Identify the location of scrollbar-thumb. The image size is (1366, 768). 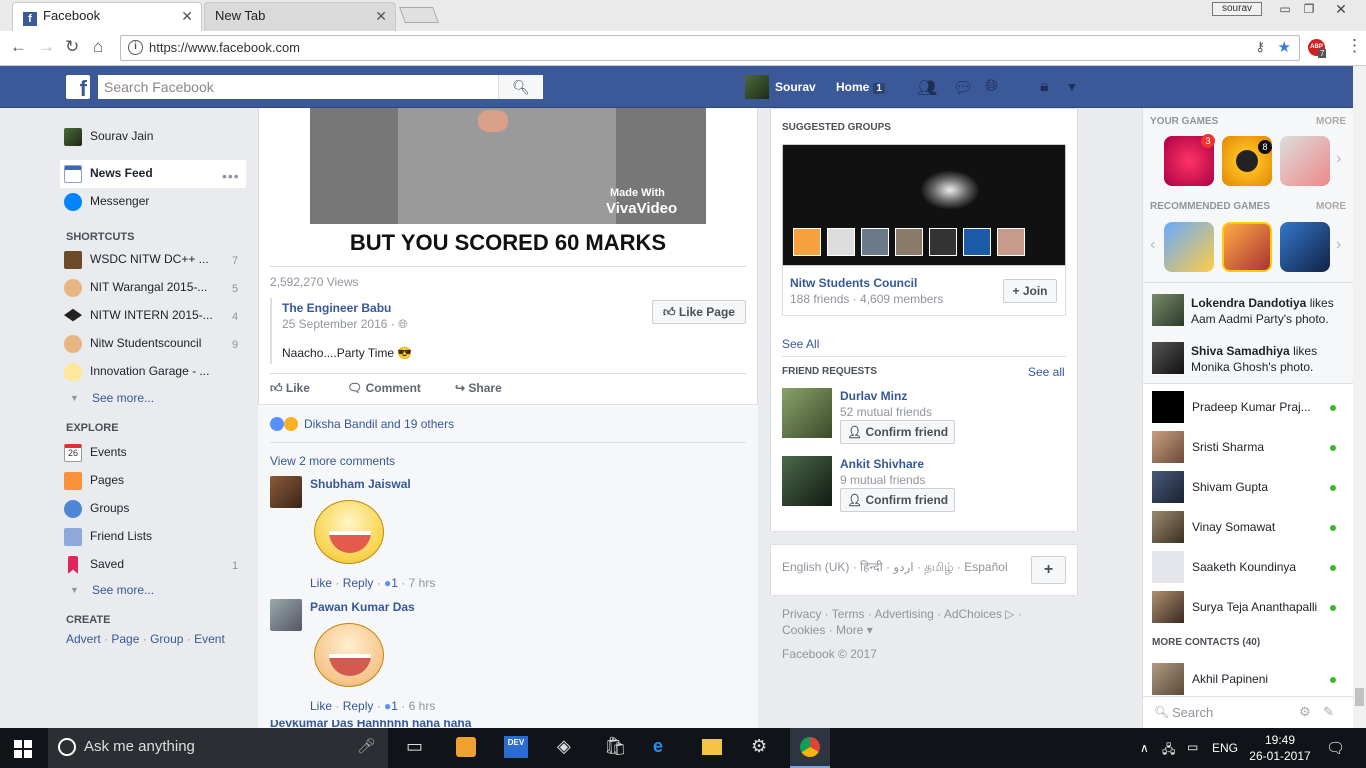
(1359, 697).